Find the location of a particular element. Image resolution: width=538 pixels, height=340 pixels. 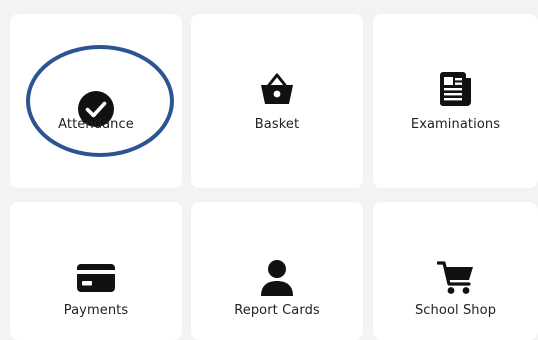

tile-label-examinations: Examinations is located at coordinates (455, 124).